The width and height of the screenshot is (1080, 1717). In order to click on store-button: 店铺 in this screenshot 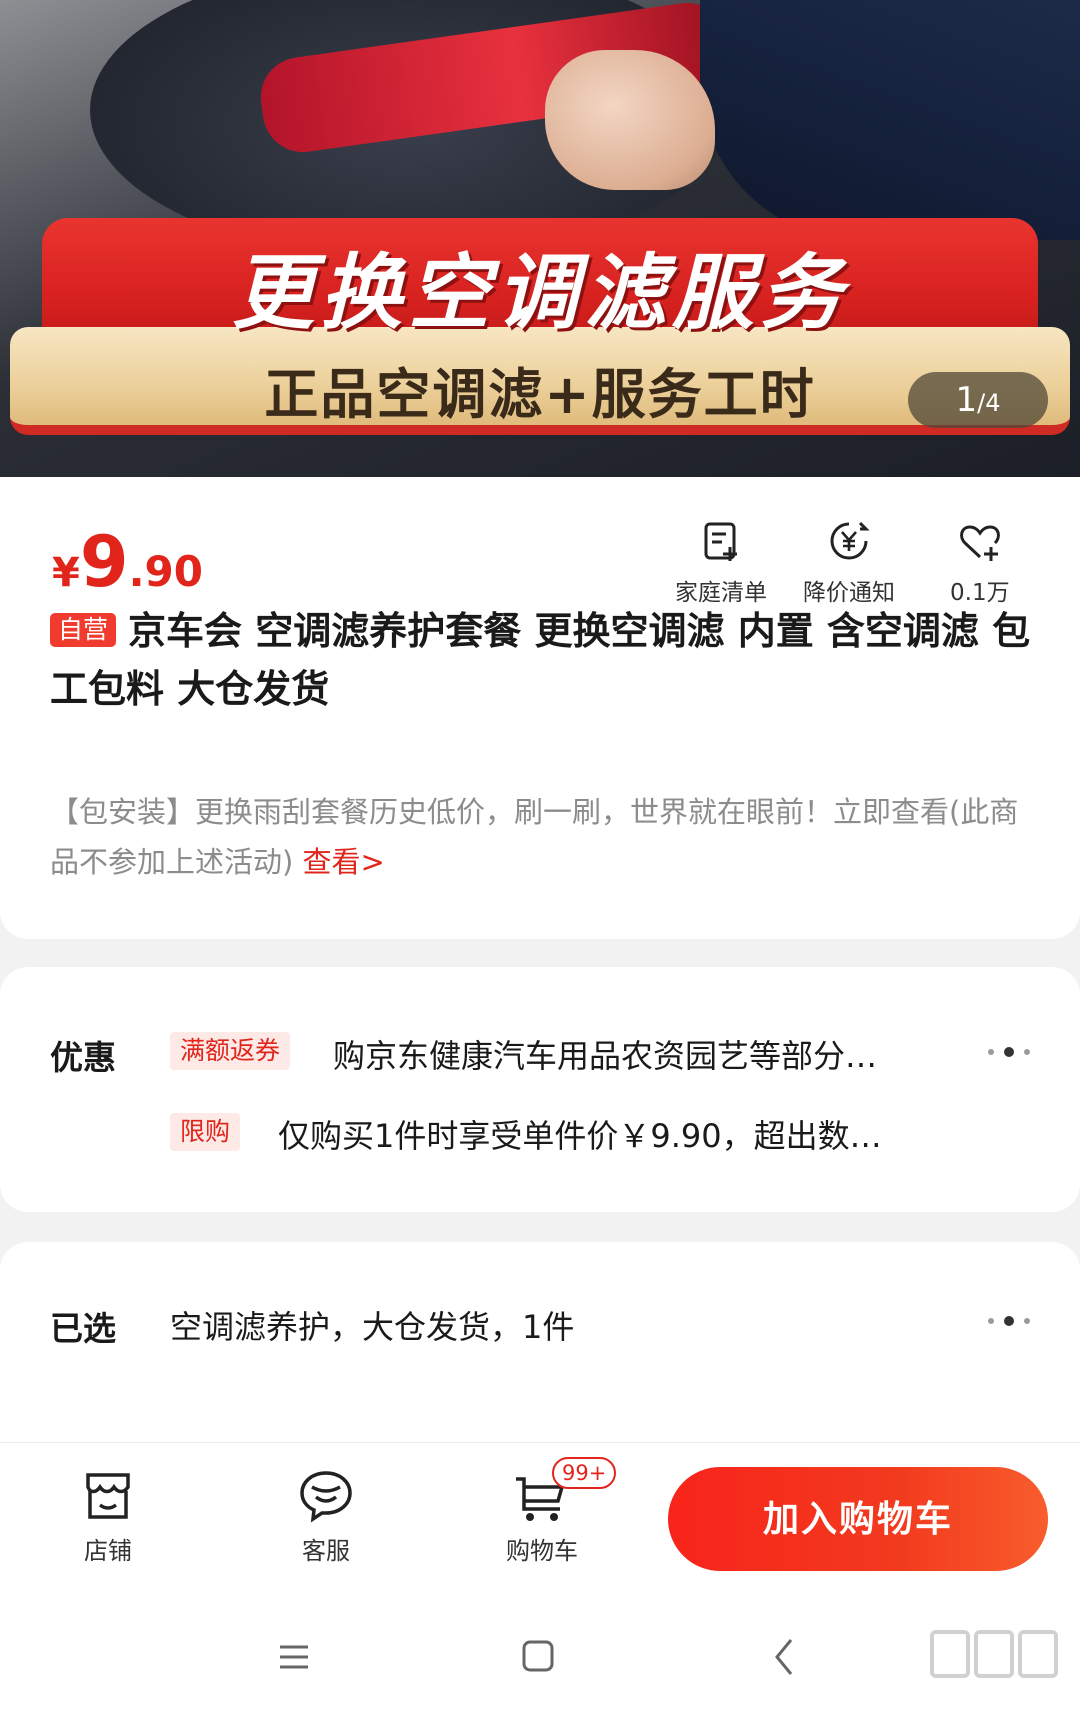, I will do `click(108, 1515)`.